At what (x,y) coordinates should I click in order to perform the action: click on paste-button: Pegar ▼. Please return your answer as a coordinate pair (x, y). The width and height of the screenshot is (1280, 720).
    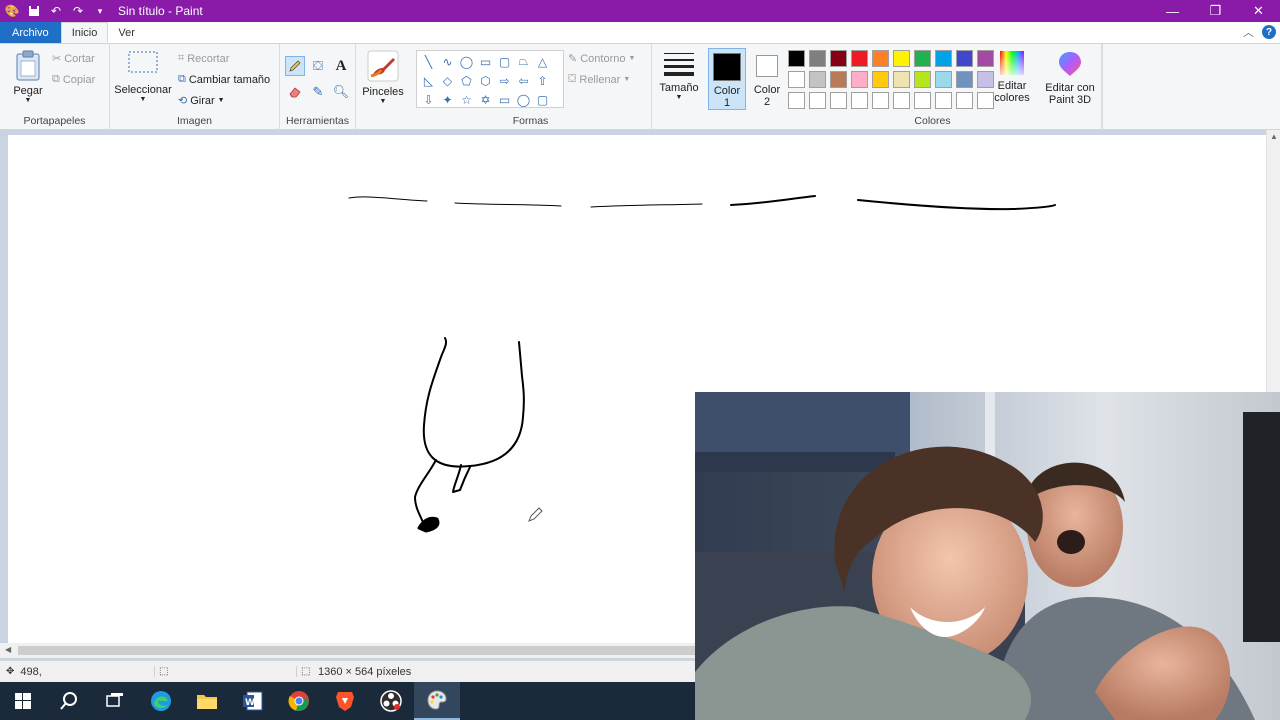
    Looking at the image, I should click on (28, 77).